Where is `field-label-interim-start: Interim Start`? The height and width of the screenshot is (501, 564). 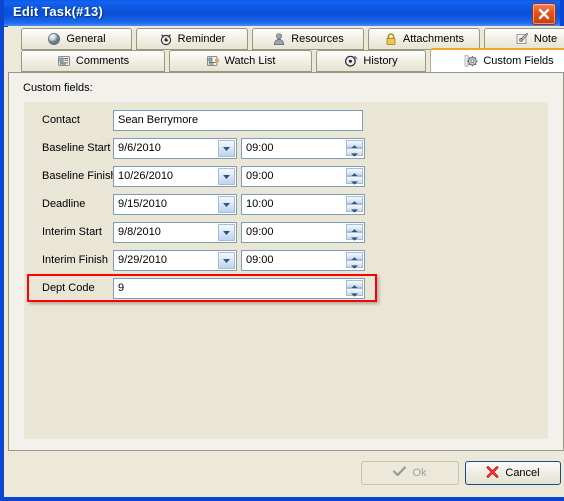 field-label-interim-start: Interim Start is located at coordinates (72, 232).